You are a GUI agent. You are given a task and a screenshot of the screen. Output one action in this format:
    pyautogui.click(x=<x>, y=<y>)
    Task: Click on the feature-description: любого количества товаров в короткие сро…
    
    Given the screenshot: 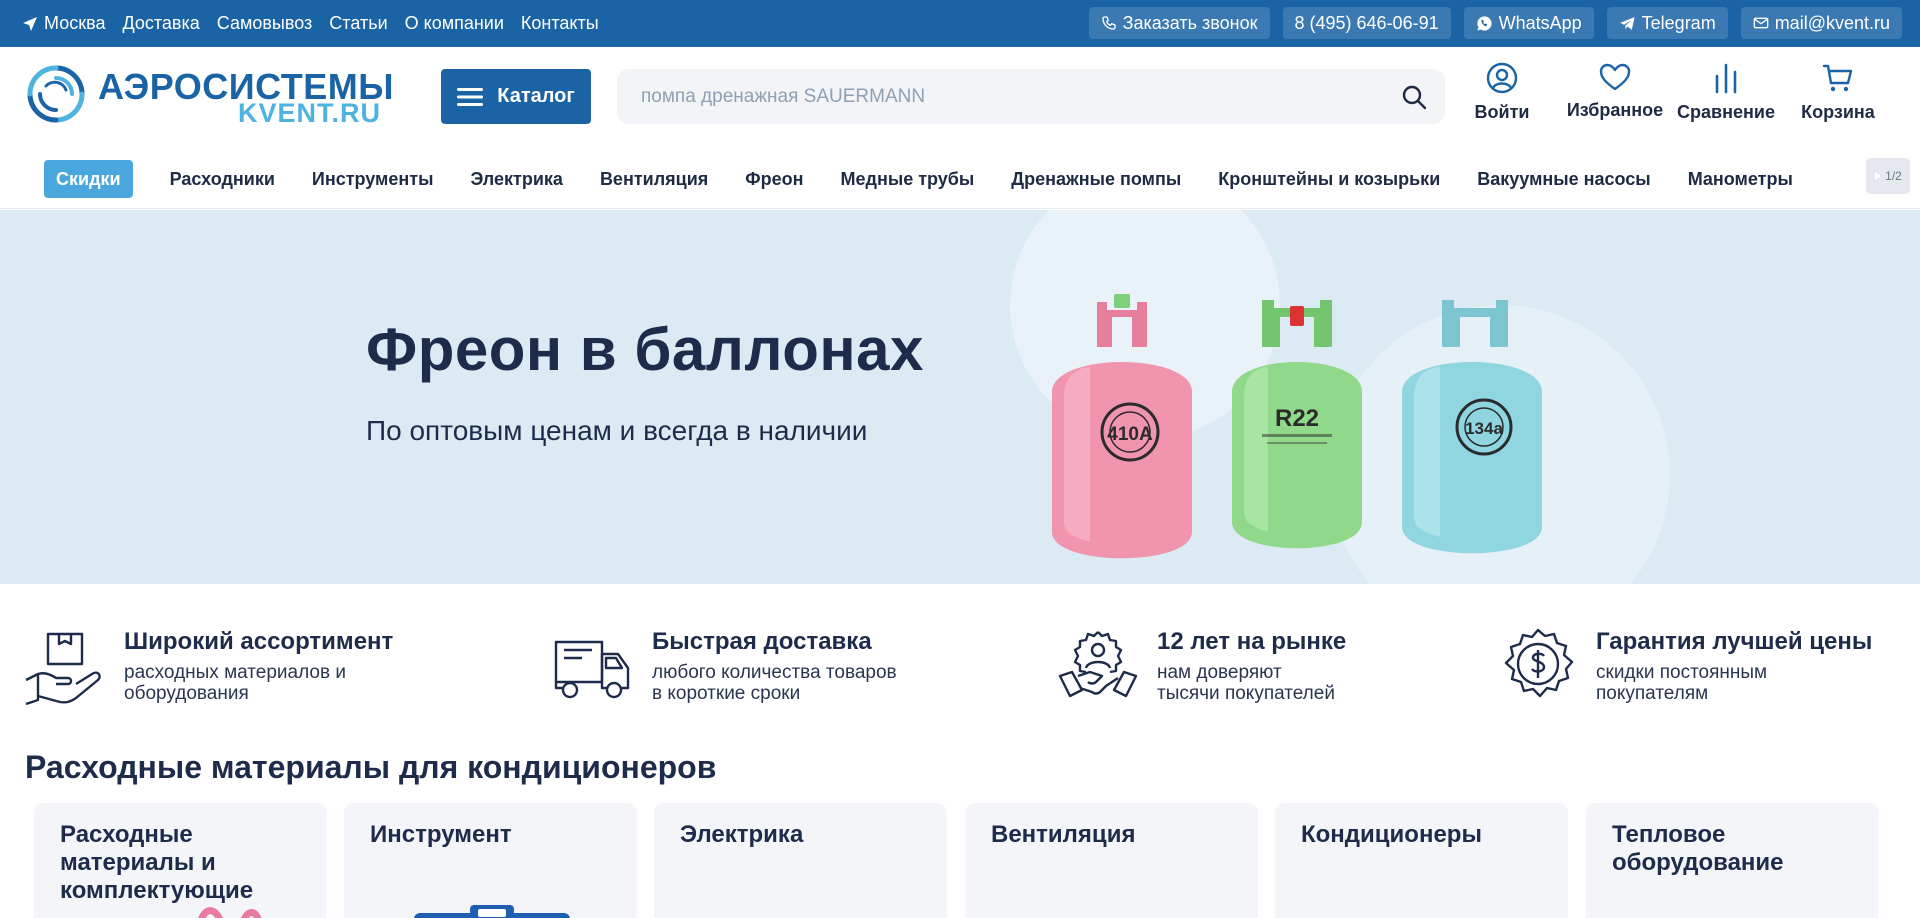 What is the action you would take?
    pyautogui.click(x=774, y=683)
    